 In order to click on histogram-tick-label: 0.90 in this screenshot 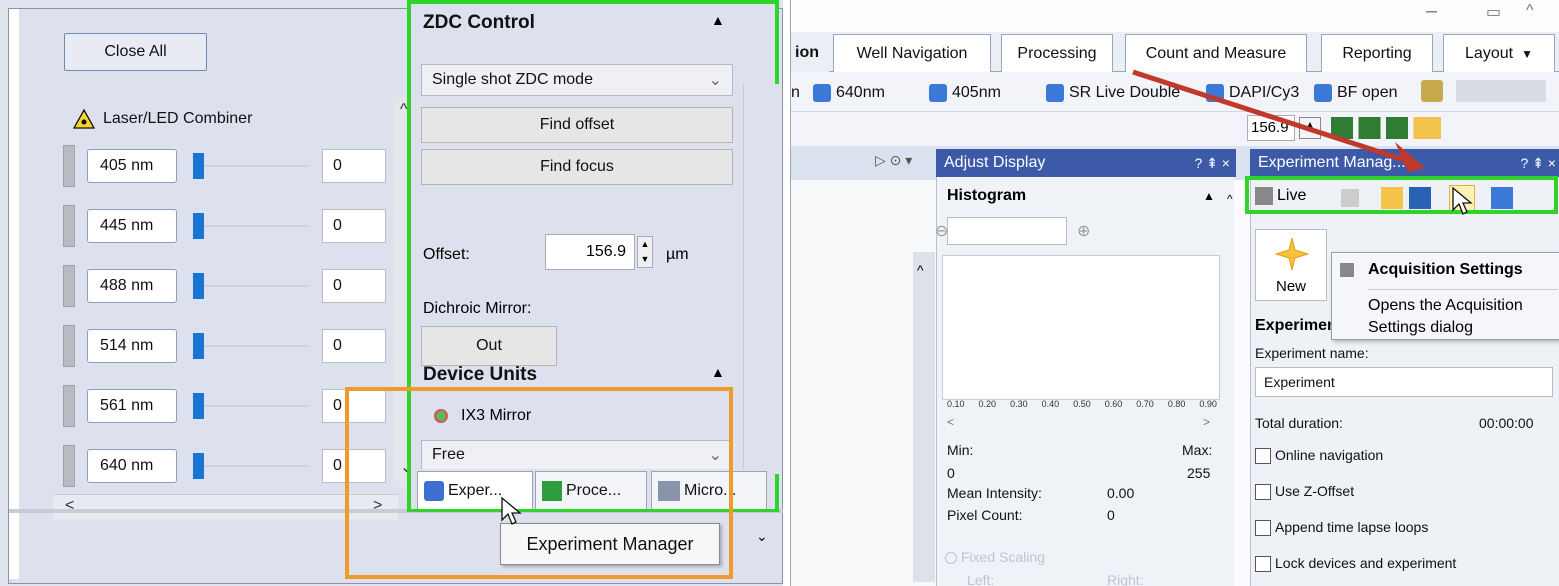, I will do `click(1208, 404)`.